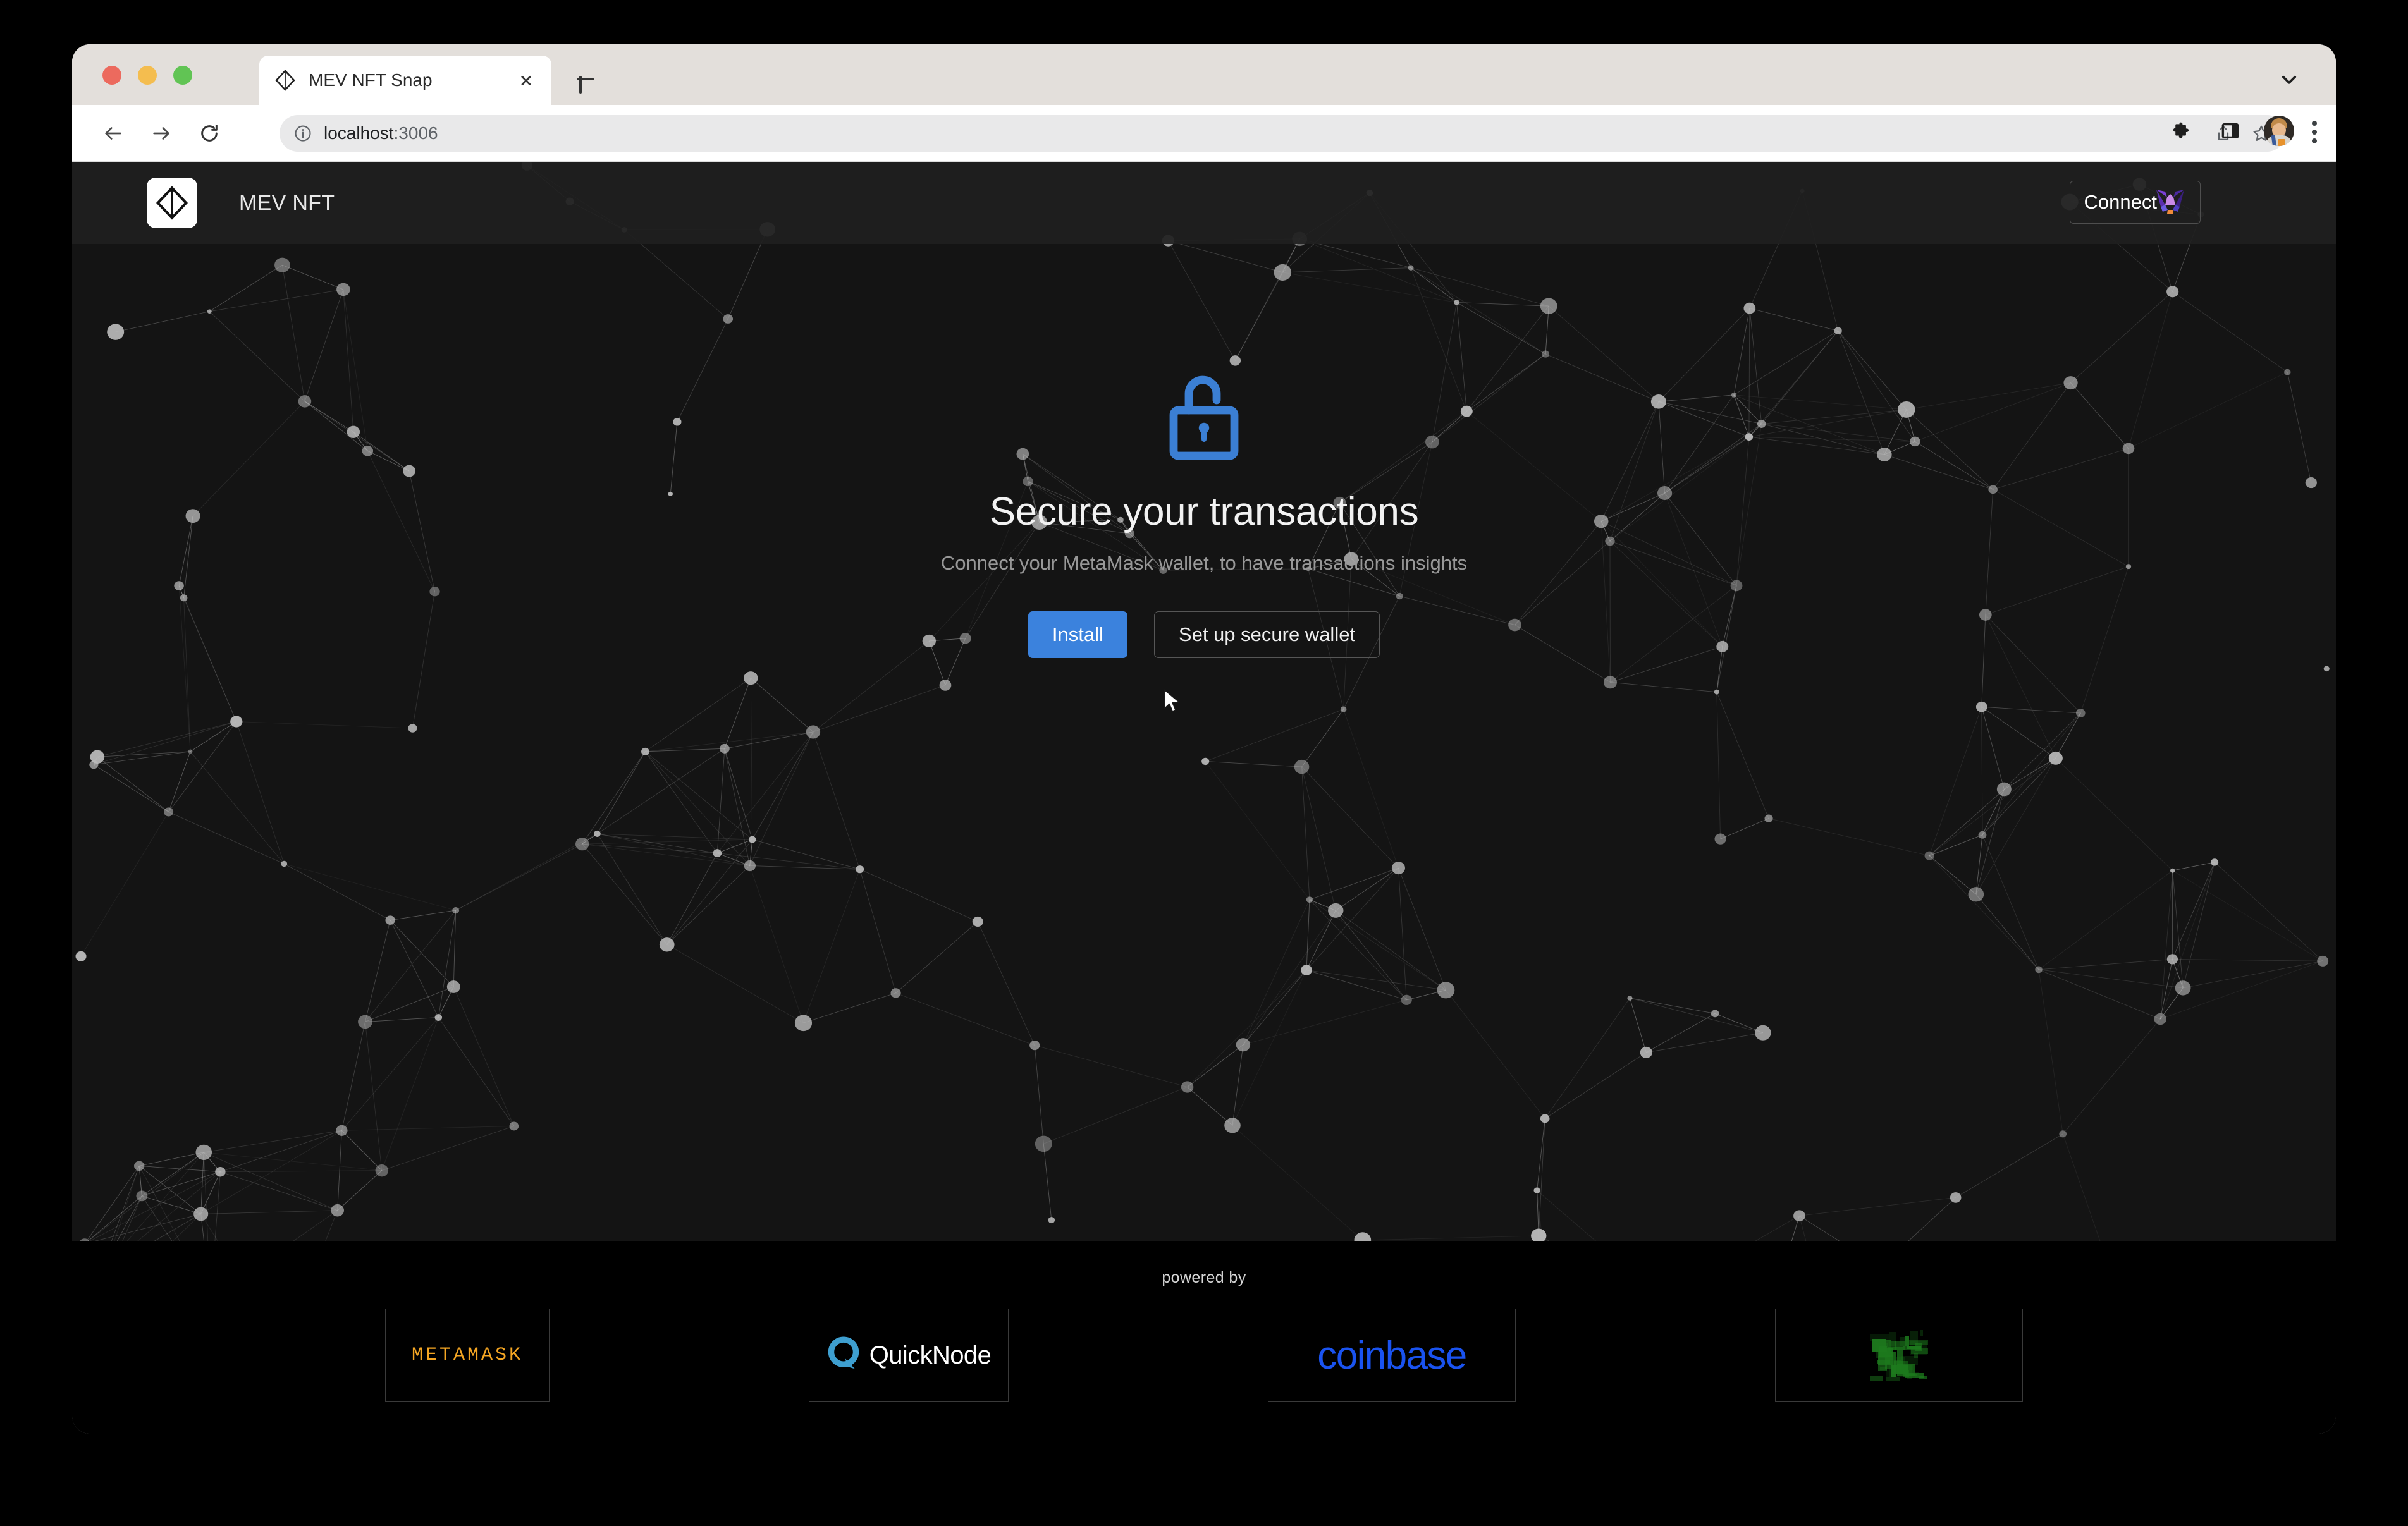 Image resolution: width=2408 pixels, height=1526 pixels. I want to click on profile-avatar, so click(2279, 131).